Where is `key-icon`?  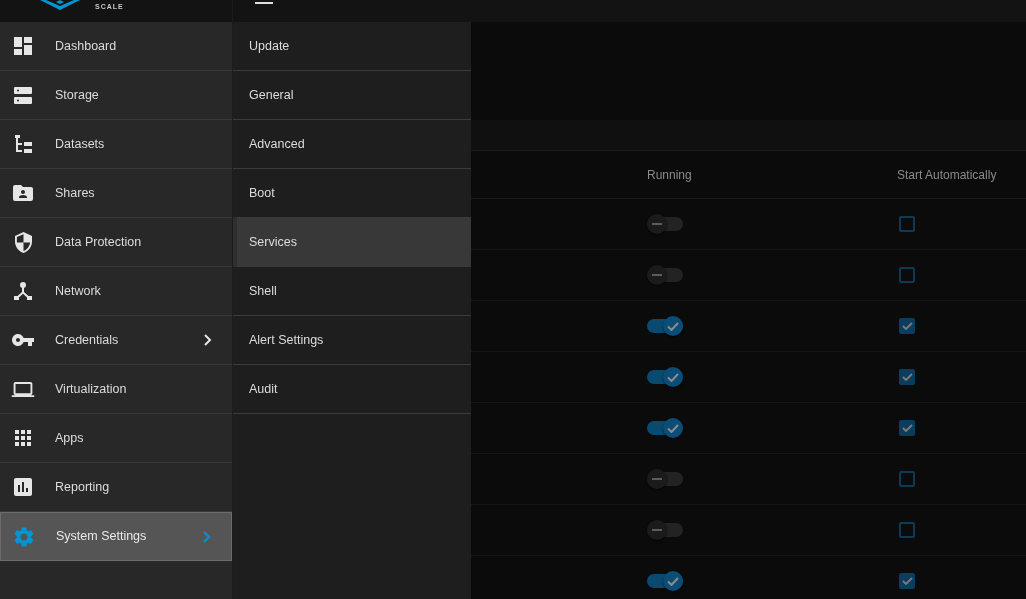 key-icon is located at coordinates (23, 340).